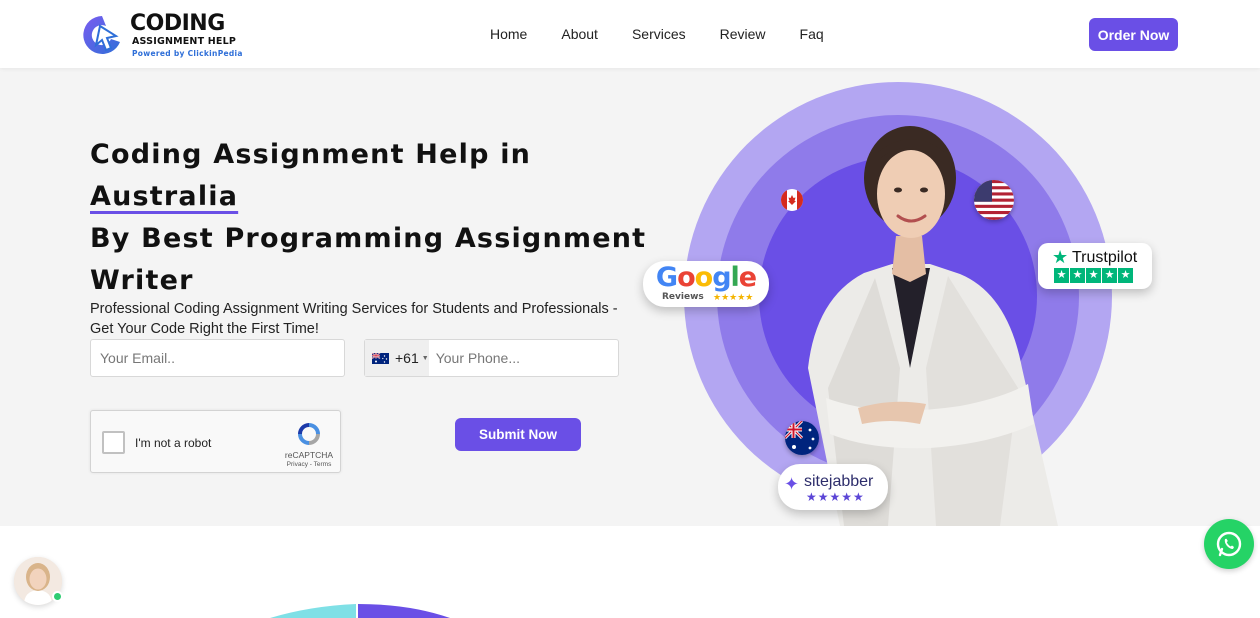  Describe the element at coordinates (792, 200) in the screenshot. I see `canada-flag-icon` at that location.